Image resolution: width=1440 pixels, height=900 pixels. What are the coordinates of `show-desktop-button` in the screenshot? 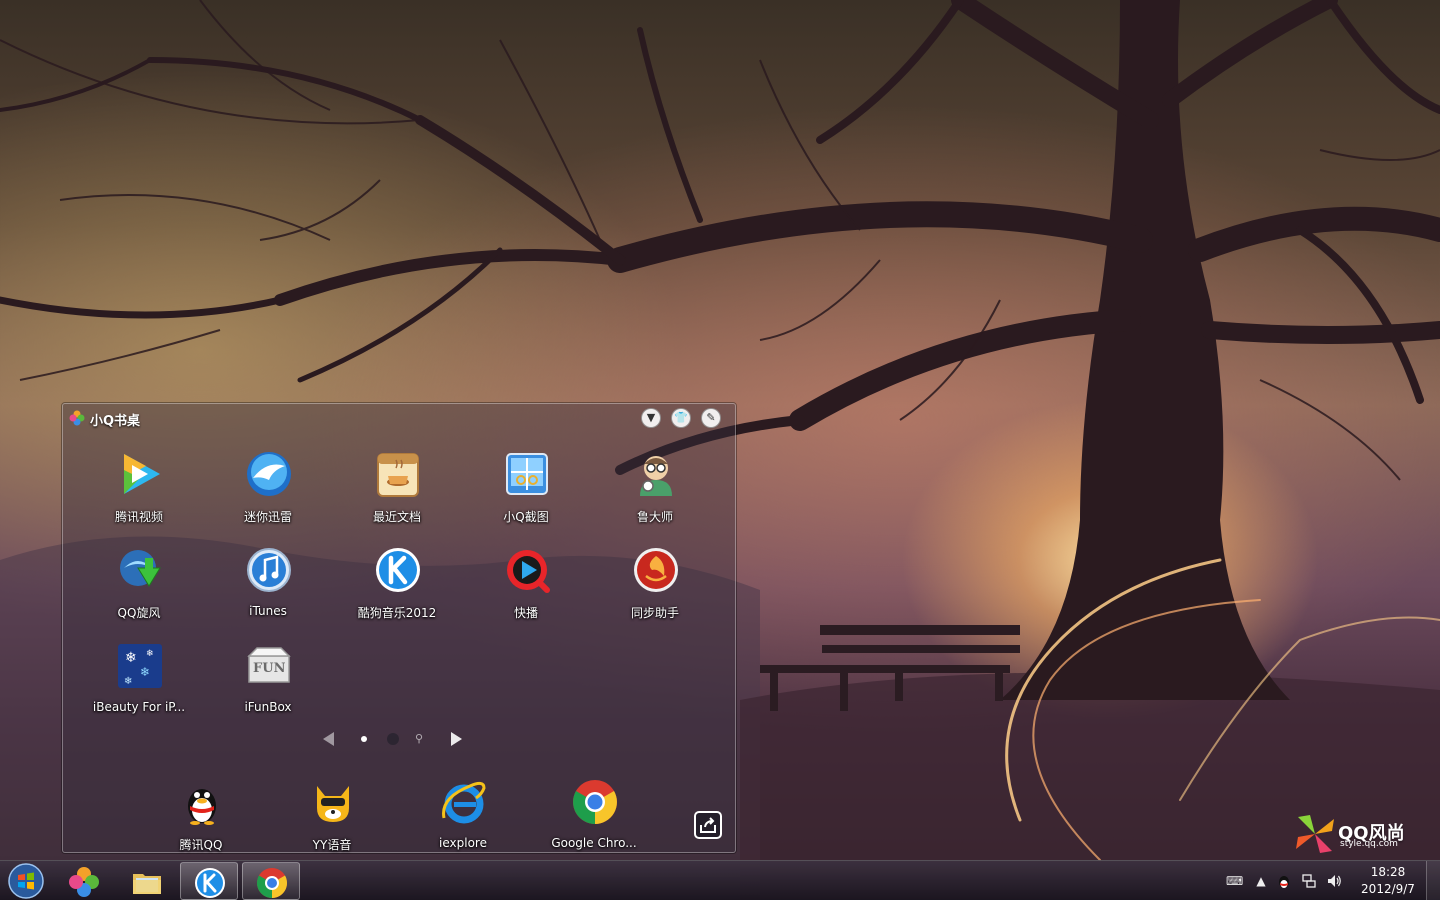 It's located at (1433, 880).